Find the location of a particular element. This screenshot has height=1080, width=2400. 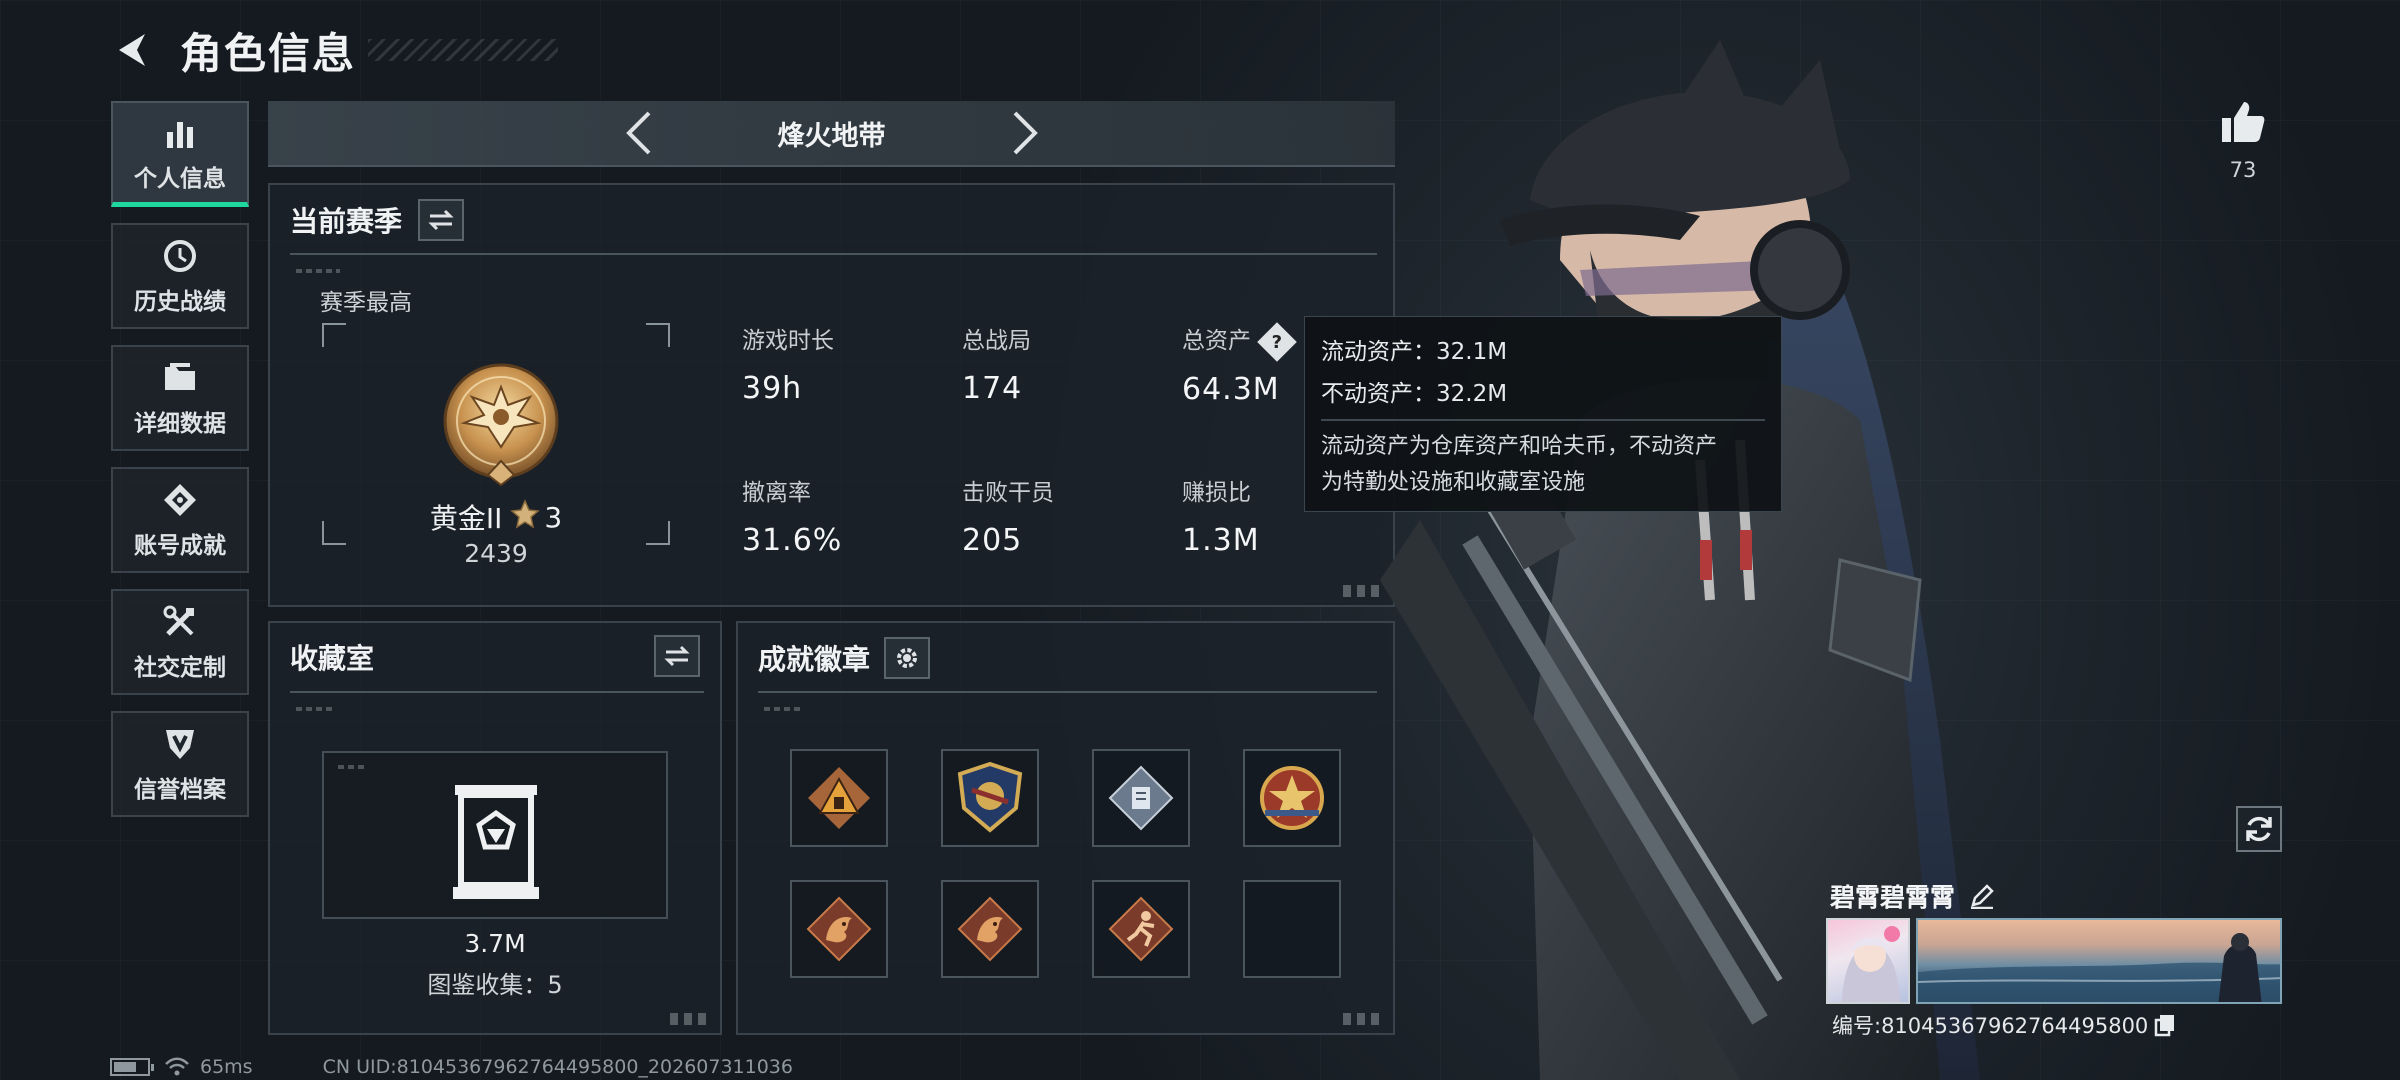

sidebar-item-label: 历史战绩 is located at coordinates (180, 302).